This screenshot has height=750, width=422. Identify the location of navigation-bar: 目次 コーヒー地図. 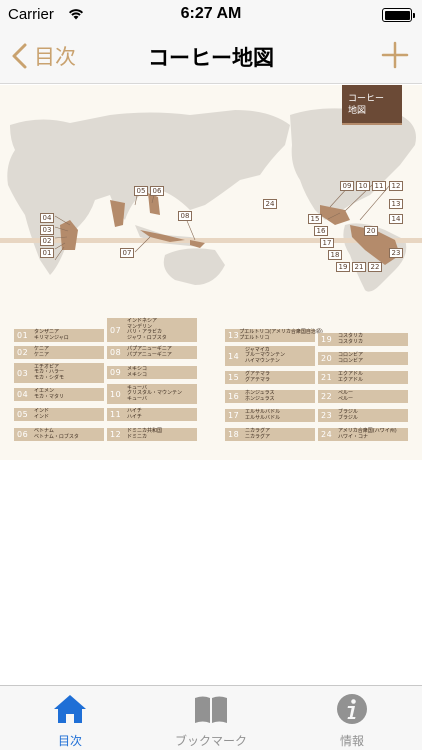
(211, 57).